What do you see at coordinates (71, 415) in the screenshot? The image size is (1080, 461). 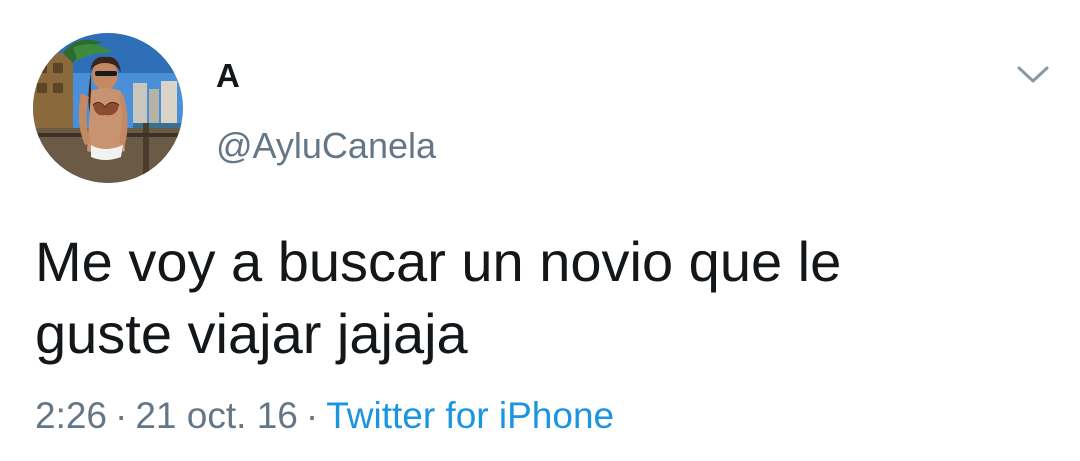 I see `tweet-time: 2:26` at bounding box center [71, 415].